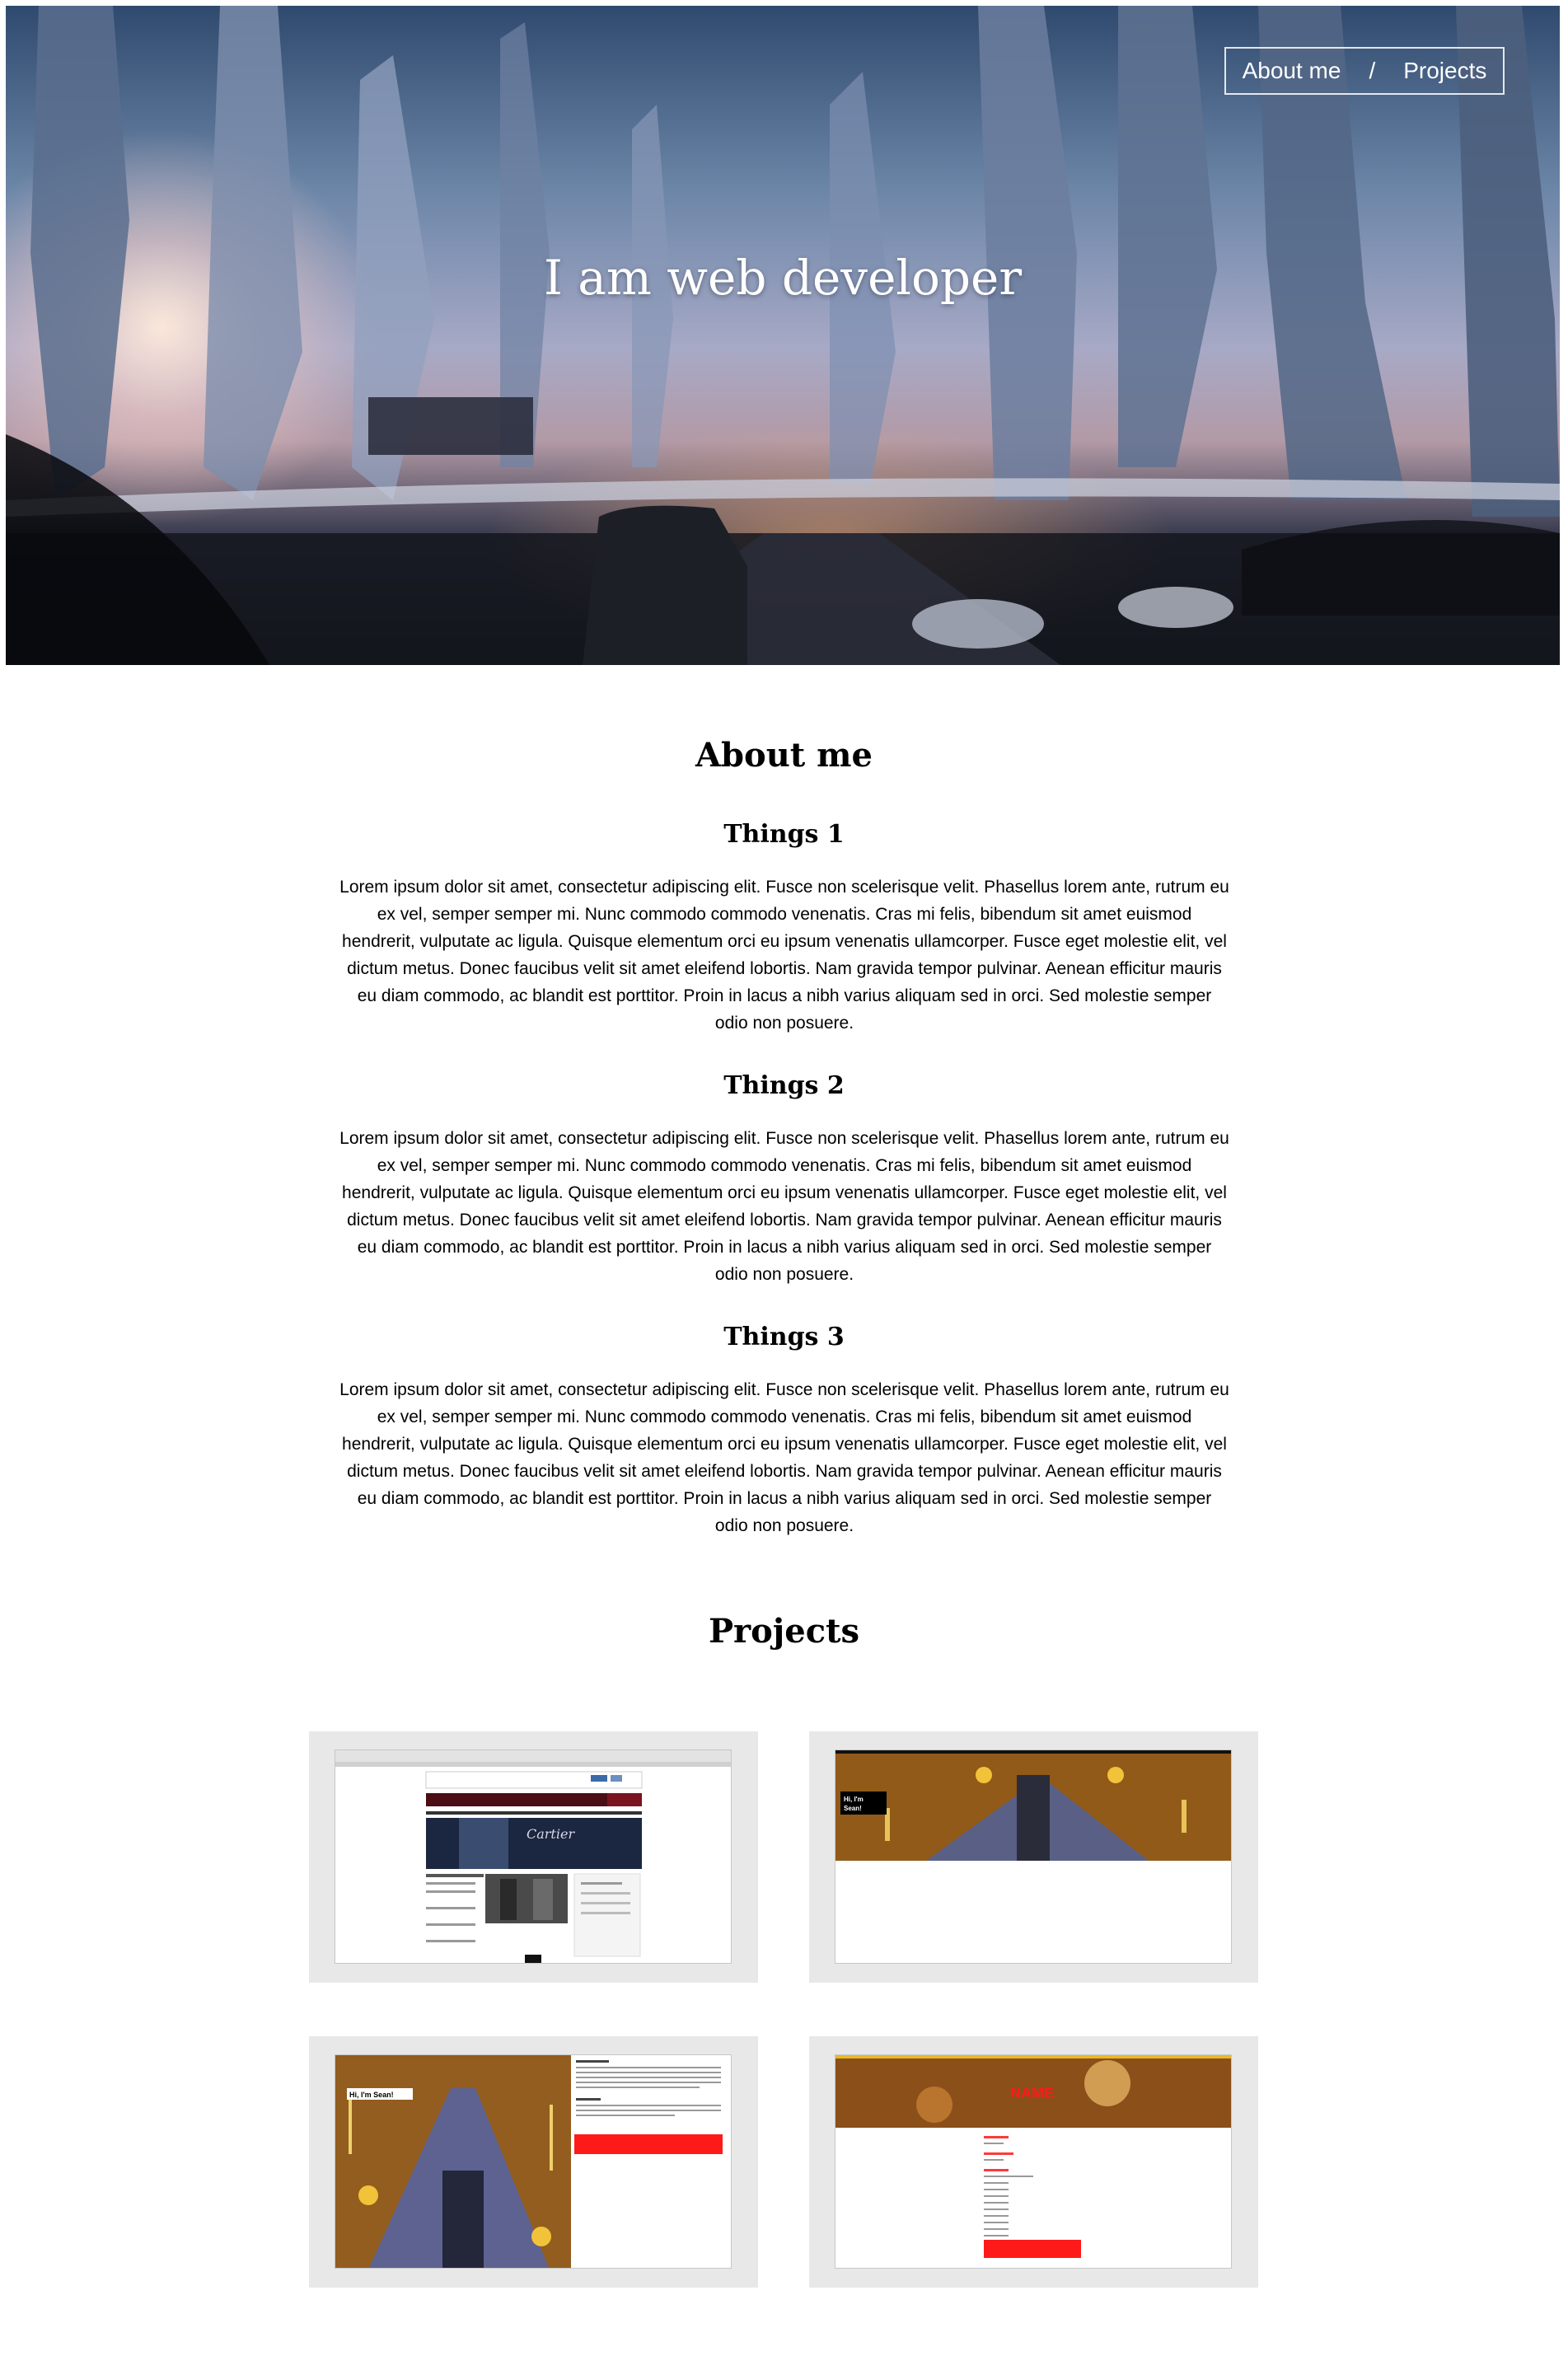 The height and width of the screenshot is (2370, 1568). I want to click on project-card-1: Cartier, so click(534, 1857).